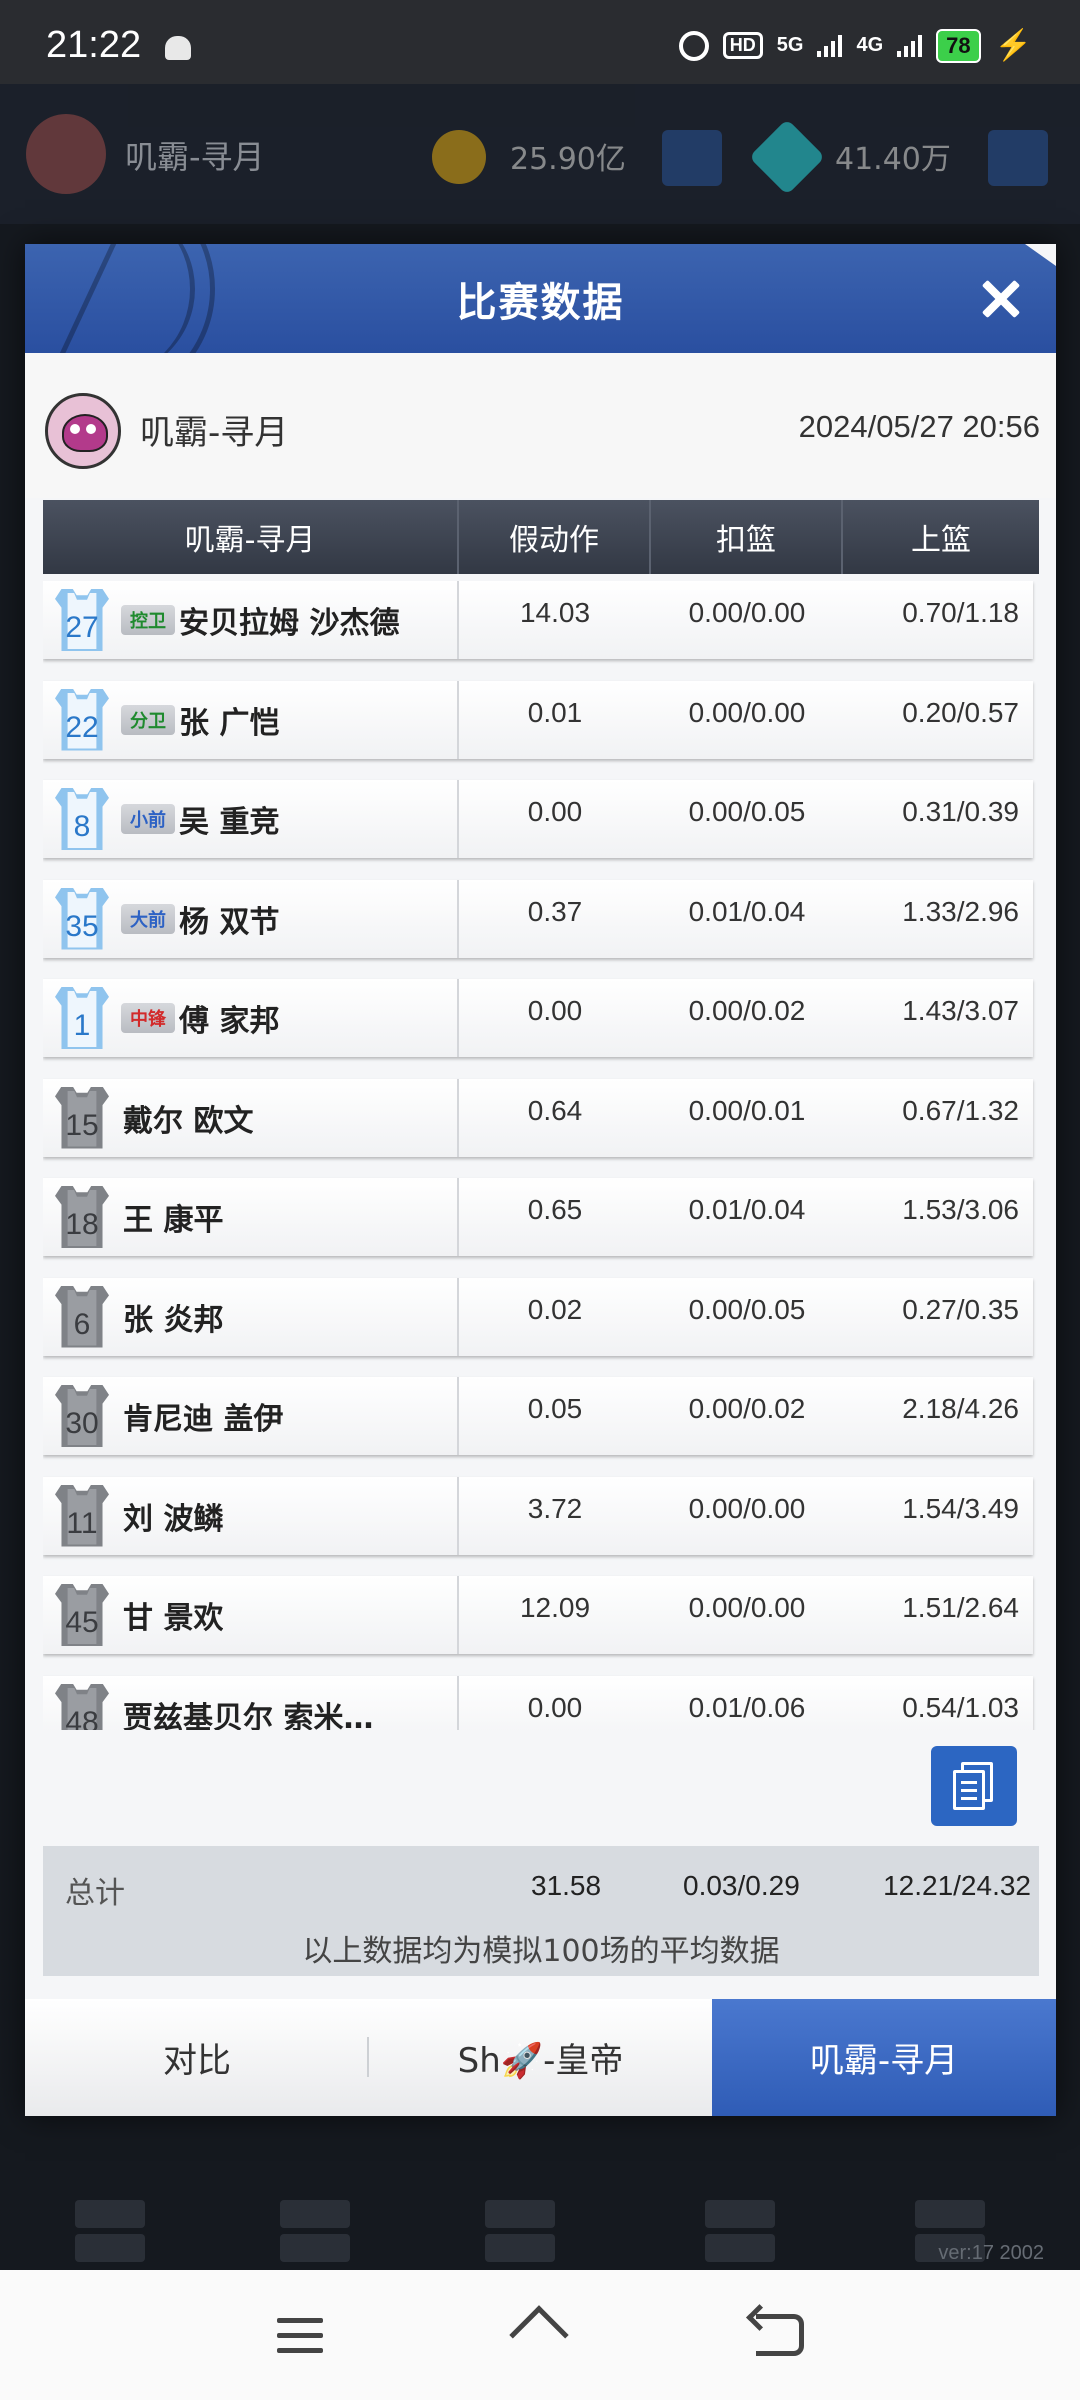  I want to click on fake-value: 0.65, so click(555, 1209).